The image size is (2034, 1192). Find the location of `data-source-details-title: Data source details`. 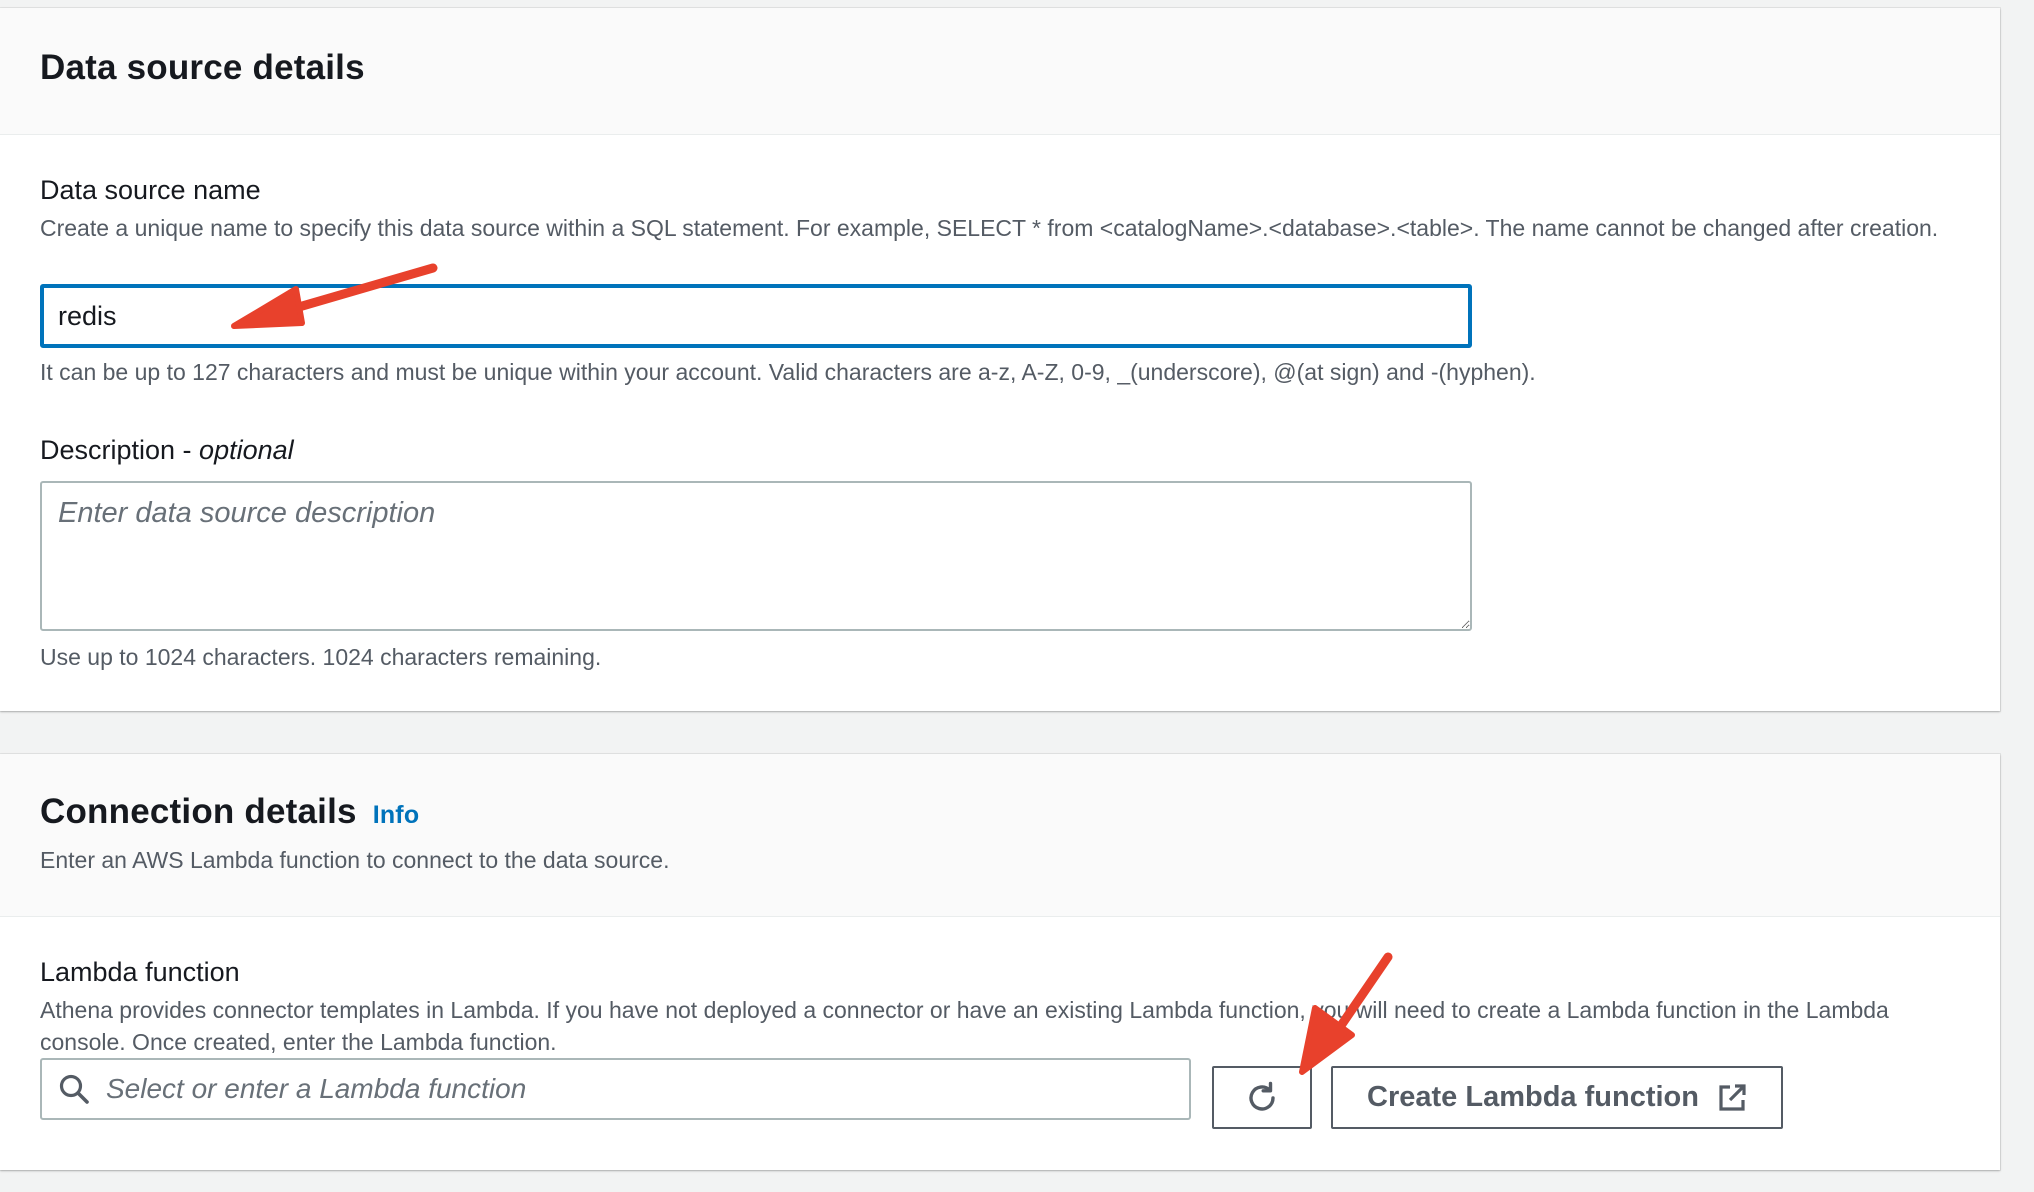

data-source-details-title: Data source details is located at coordinates (202, 67).